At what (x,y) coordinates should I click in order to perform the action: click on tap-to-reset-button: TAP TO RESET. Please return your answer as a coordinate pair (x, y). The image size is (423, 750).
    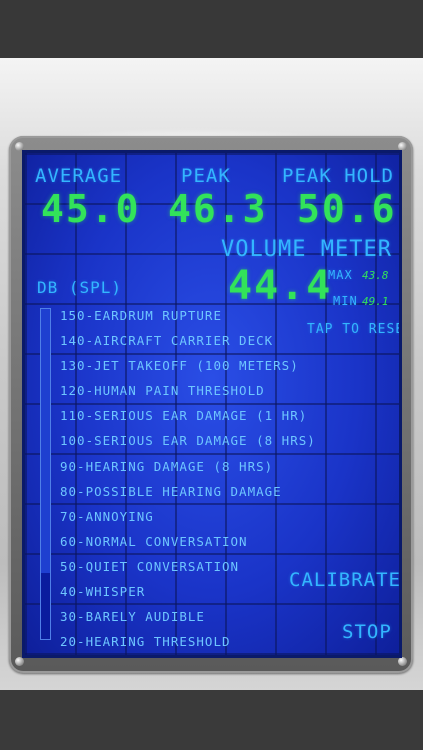
    Looking at the image, I should click on (353, 329).